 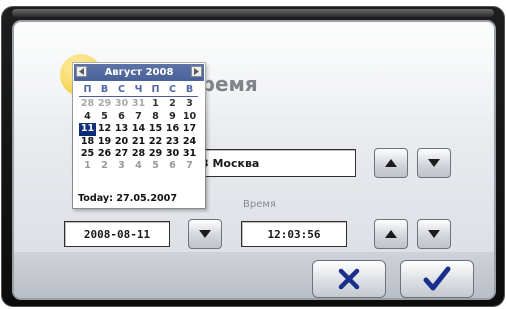 I want to click on calendar-week-row: 4 5 6 7 8 9 10, so click(x=138, y=117).